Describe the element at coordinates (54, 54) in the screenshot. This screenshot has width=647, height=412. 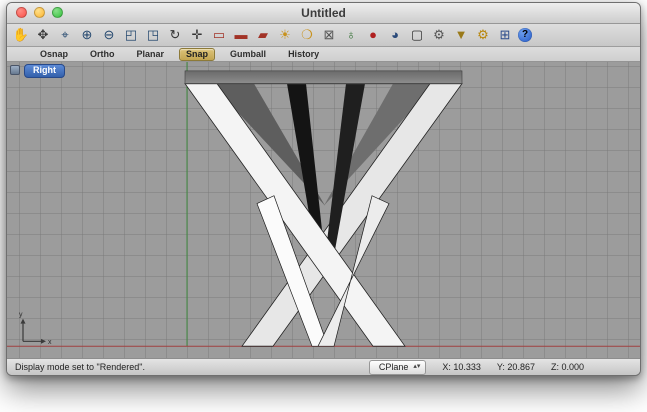
I see `osnap-button: Osnap` at that location.